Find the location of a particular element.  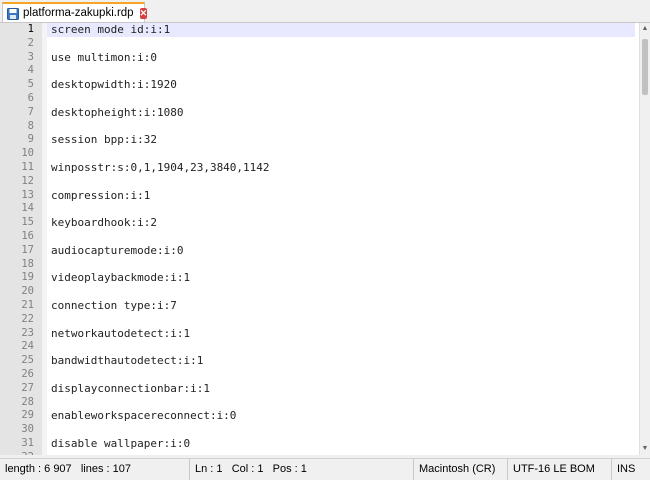

line-number: 8 is located at coordinates (30, 125).